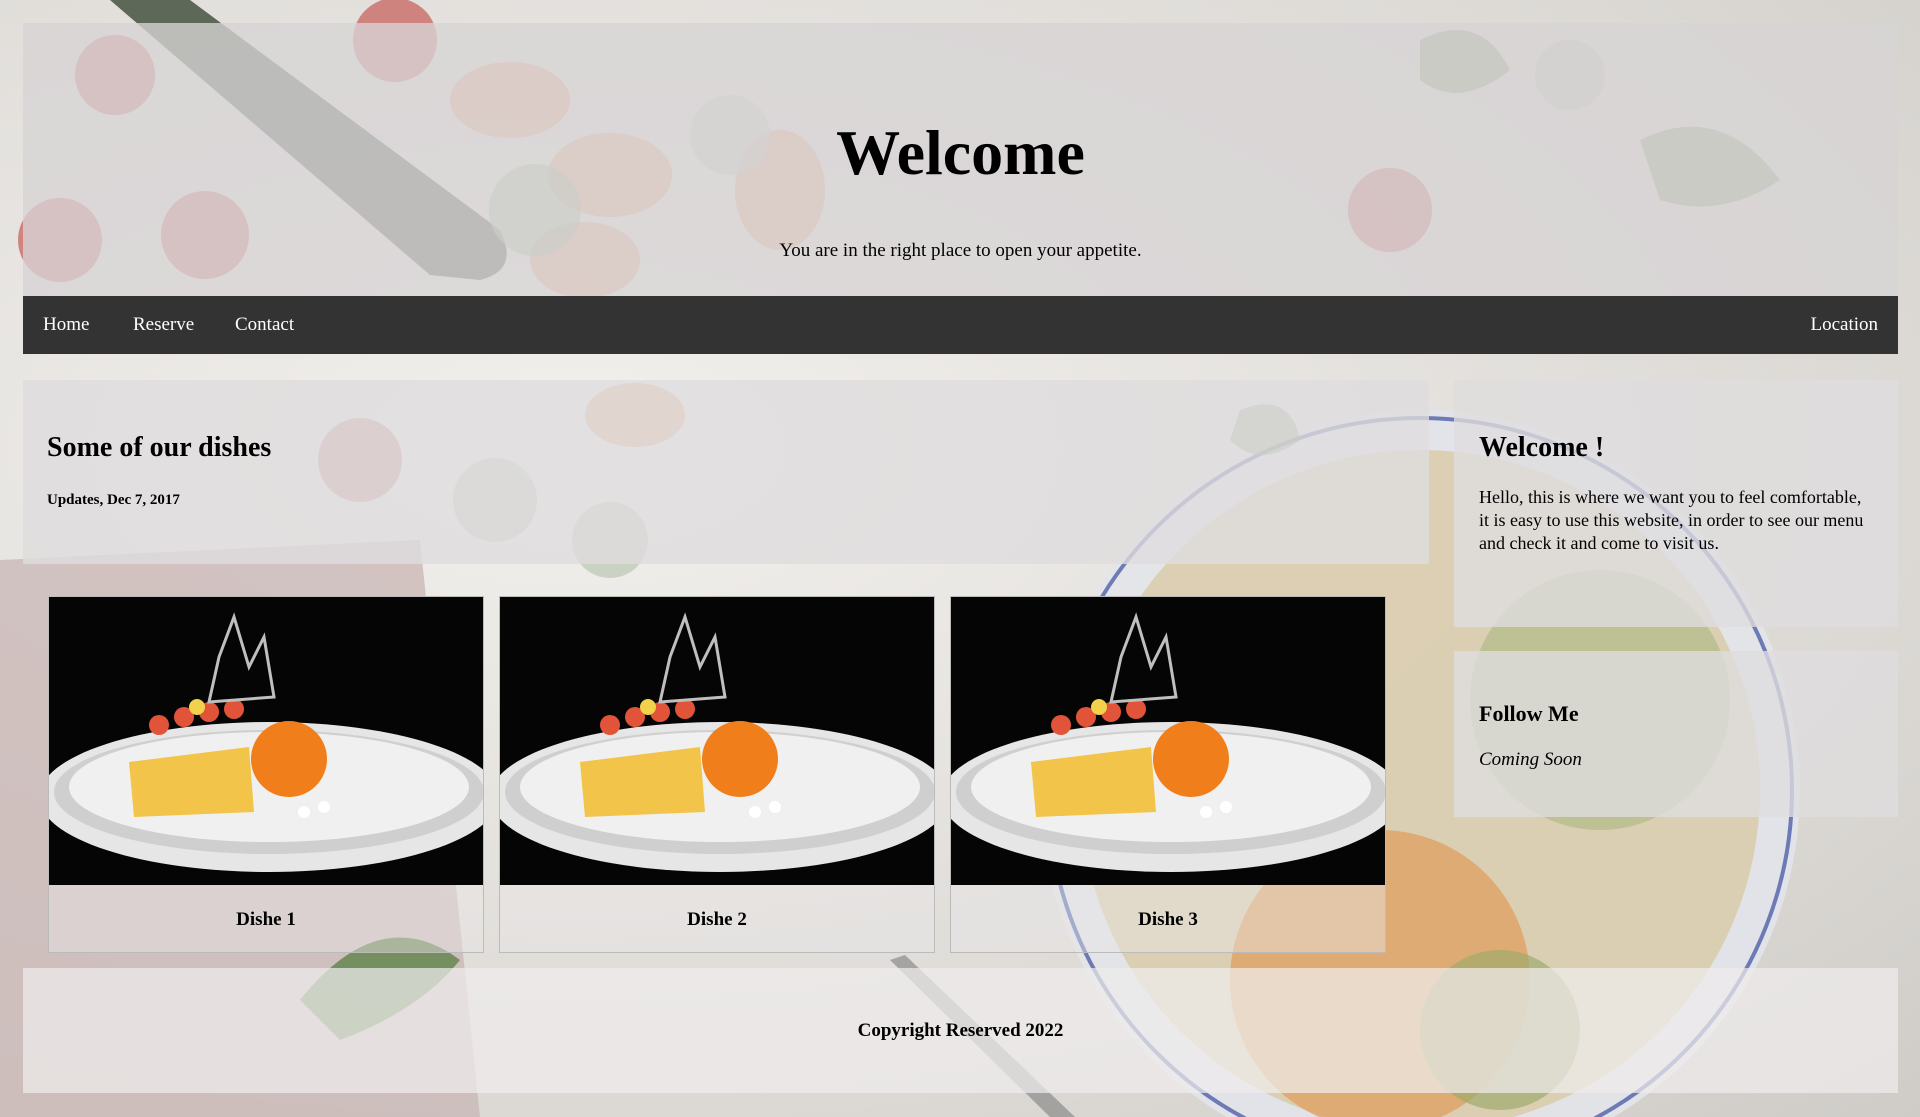 This screenshot has height=1117, width=1920. What do you see at coordinates (266, 919) in the screenshot?
I see `dish-caption: Dishe 1` at bounding box center [266, 919].